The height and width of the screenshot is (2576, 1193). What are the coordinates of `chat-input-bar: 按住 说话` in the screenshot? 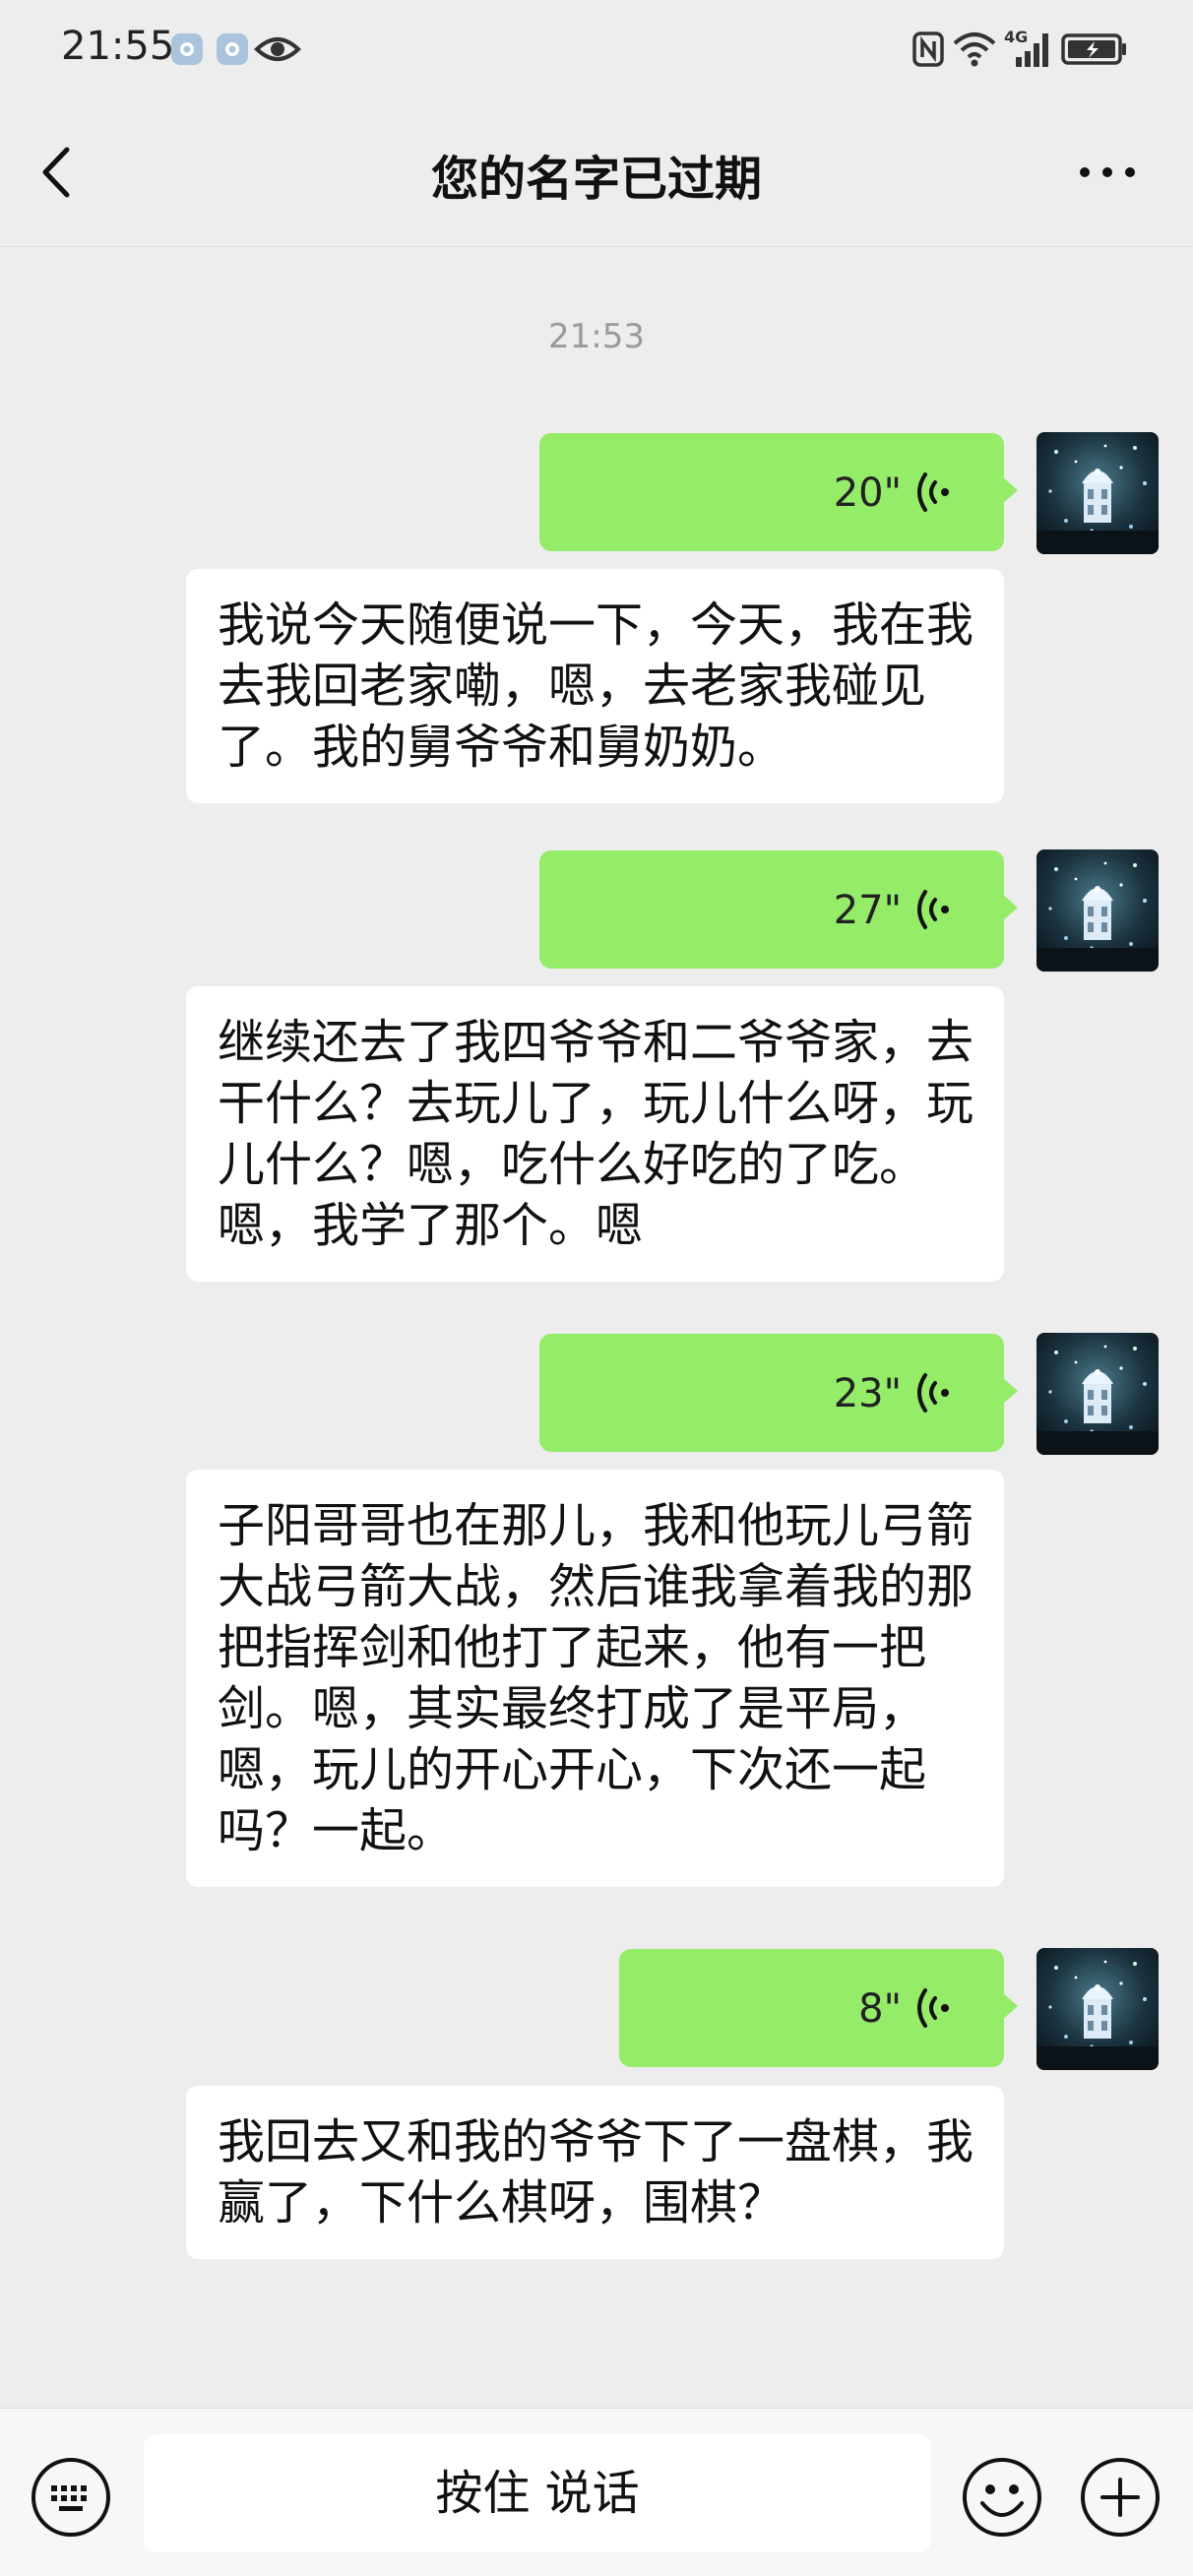 It's located at (596, 2492).